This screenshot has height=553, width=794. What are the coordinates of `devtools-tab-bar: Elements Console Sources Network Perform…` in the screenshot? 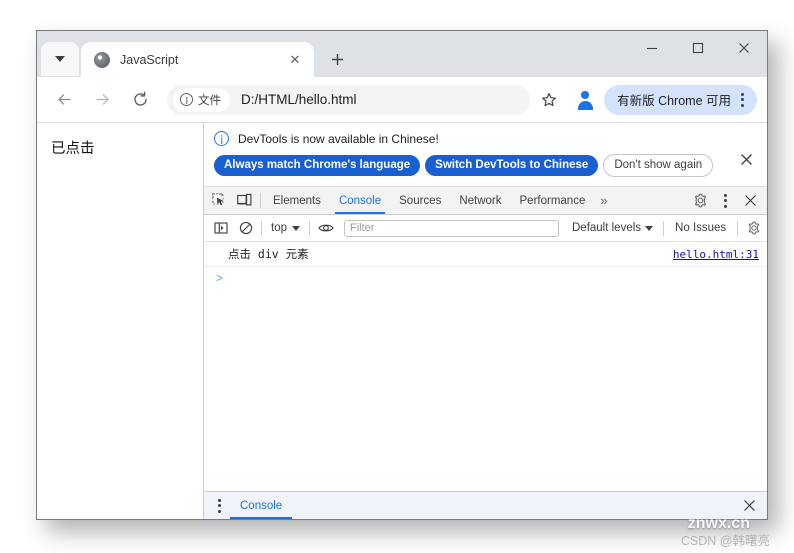 It's located at (485, 201).